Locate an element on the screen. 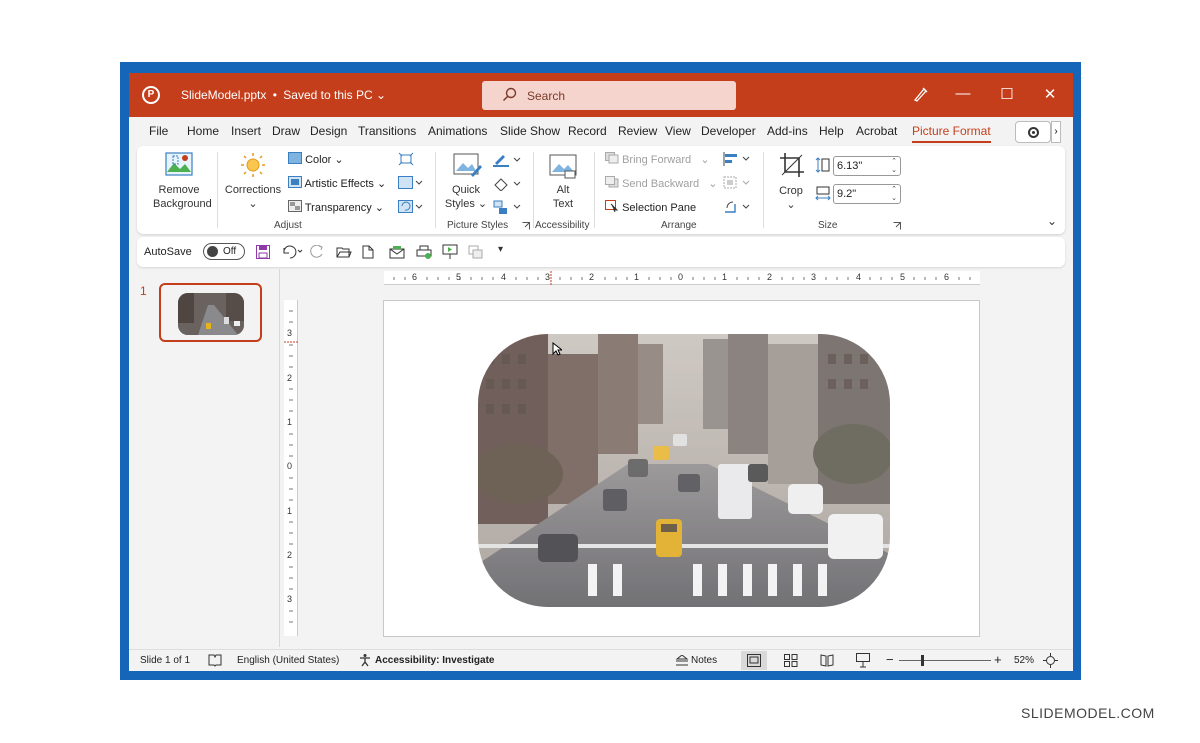 The width and height of the screenshot is (1200, 743). group-objects-icon is located at coordinates (738, 183).